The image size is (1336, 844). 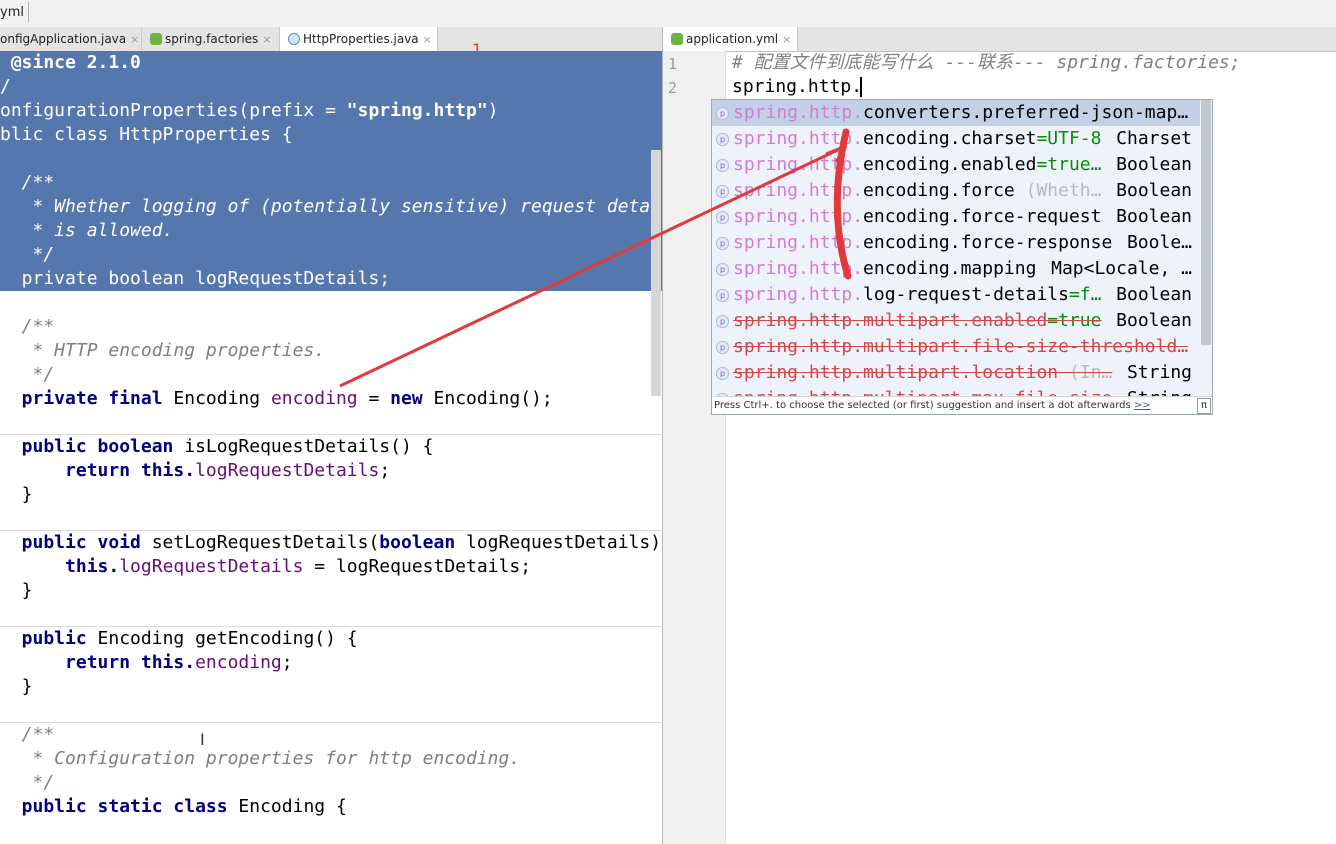 I want to click on tab-label: application.yml, so click(x=732, y=39).